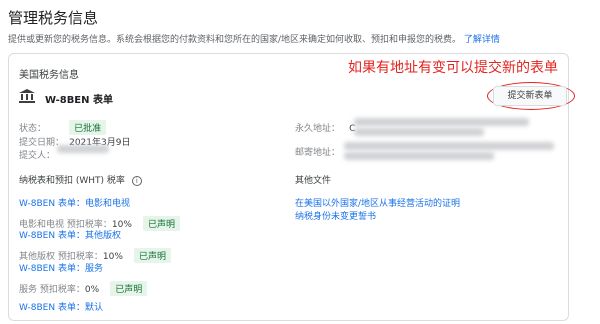 The height and width of the screenshot is (324, 600). What do you see at coordinates (53, 18) in the screenshot?
I see `page-title: 管理税务信息` at bounding box center [53, 18].